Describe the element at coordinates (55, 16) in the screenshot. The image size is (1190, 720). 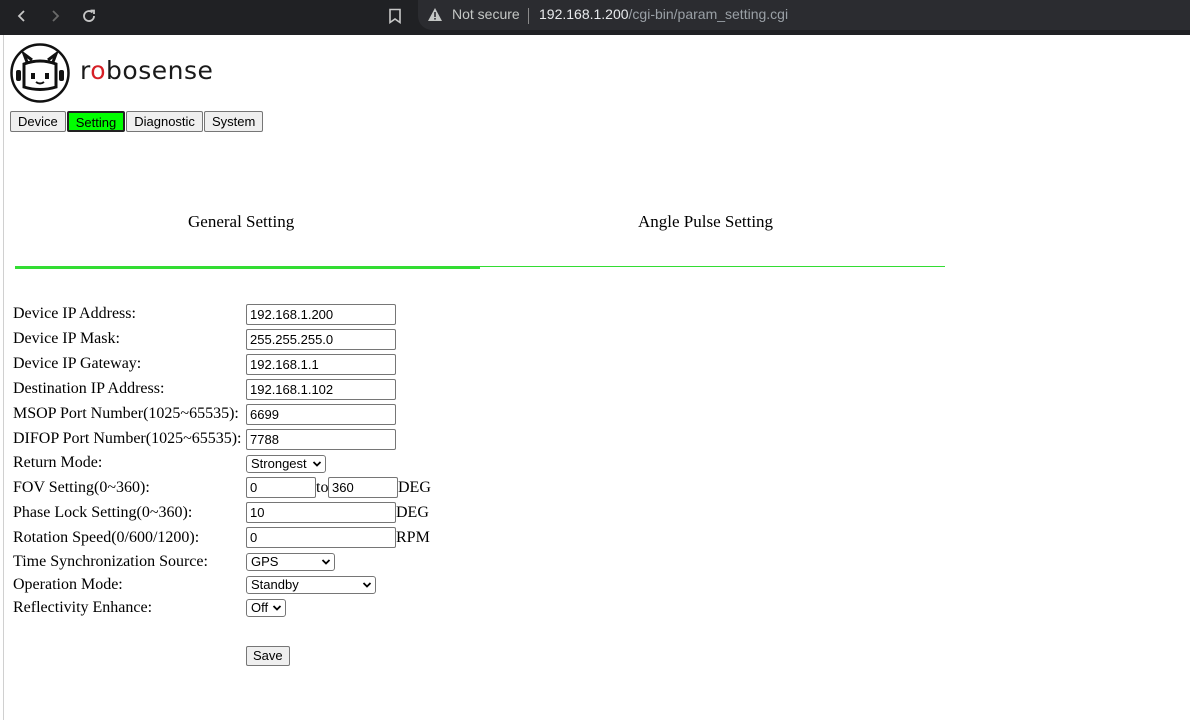
I see `forward-icon` at that location.